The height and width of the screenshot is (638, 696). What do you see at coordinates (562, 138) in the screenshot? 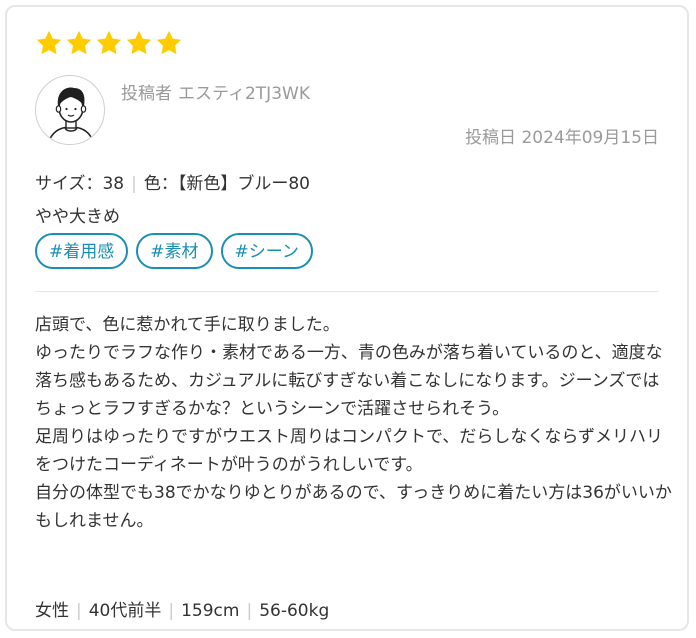
I see `post-date: 投稿日 2024年09月15日` at bounding box center [562, 138].